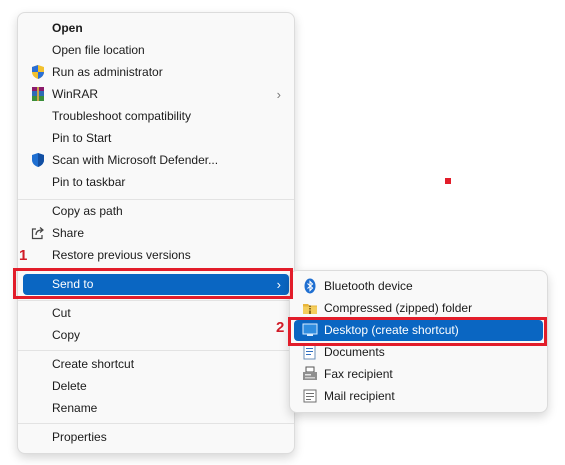  I want to click on menu-item-open-file-location: Open file location, so click(156, 50).